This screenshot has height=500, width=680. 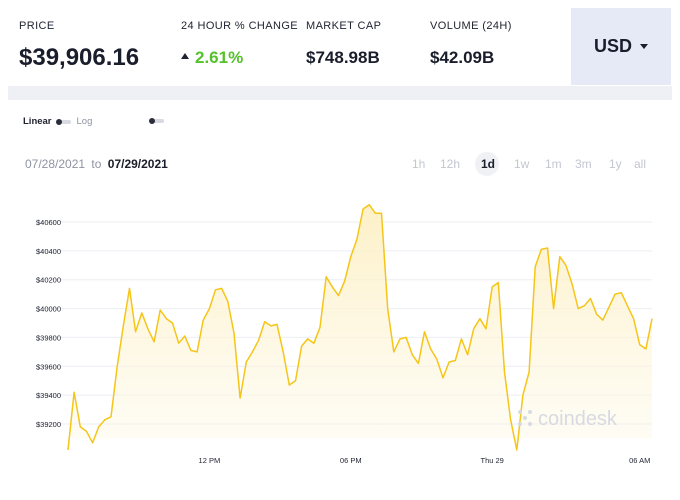 I want to click on currency-dropdown: USD, so click(x=621, y=46).